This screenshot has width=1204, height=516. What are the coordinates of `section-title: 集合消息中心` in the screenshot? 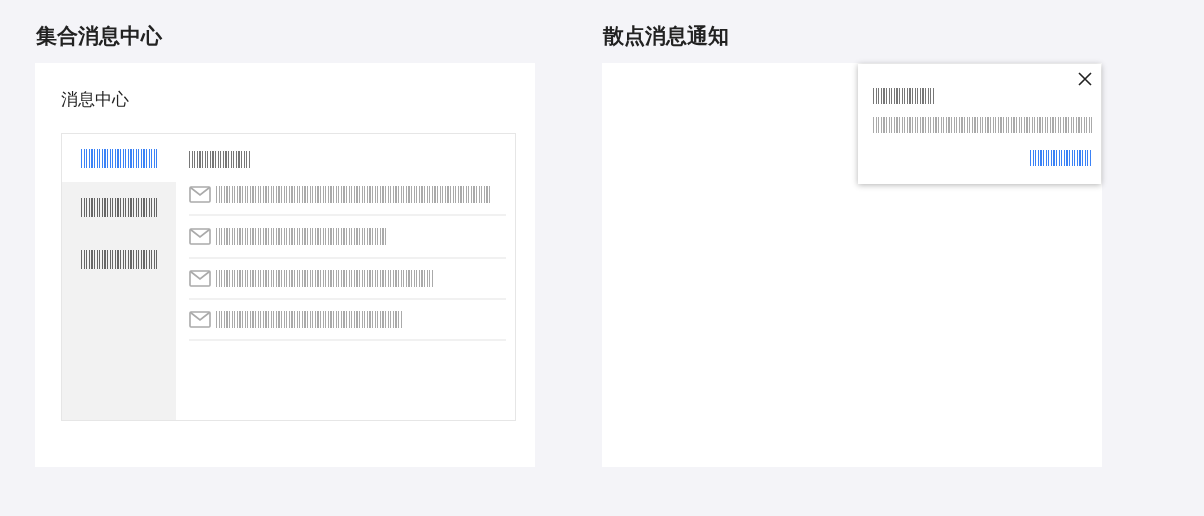 It's located at (99, 36).